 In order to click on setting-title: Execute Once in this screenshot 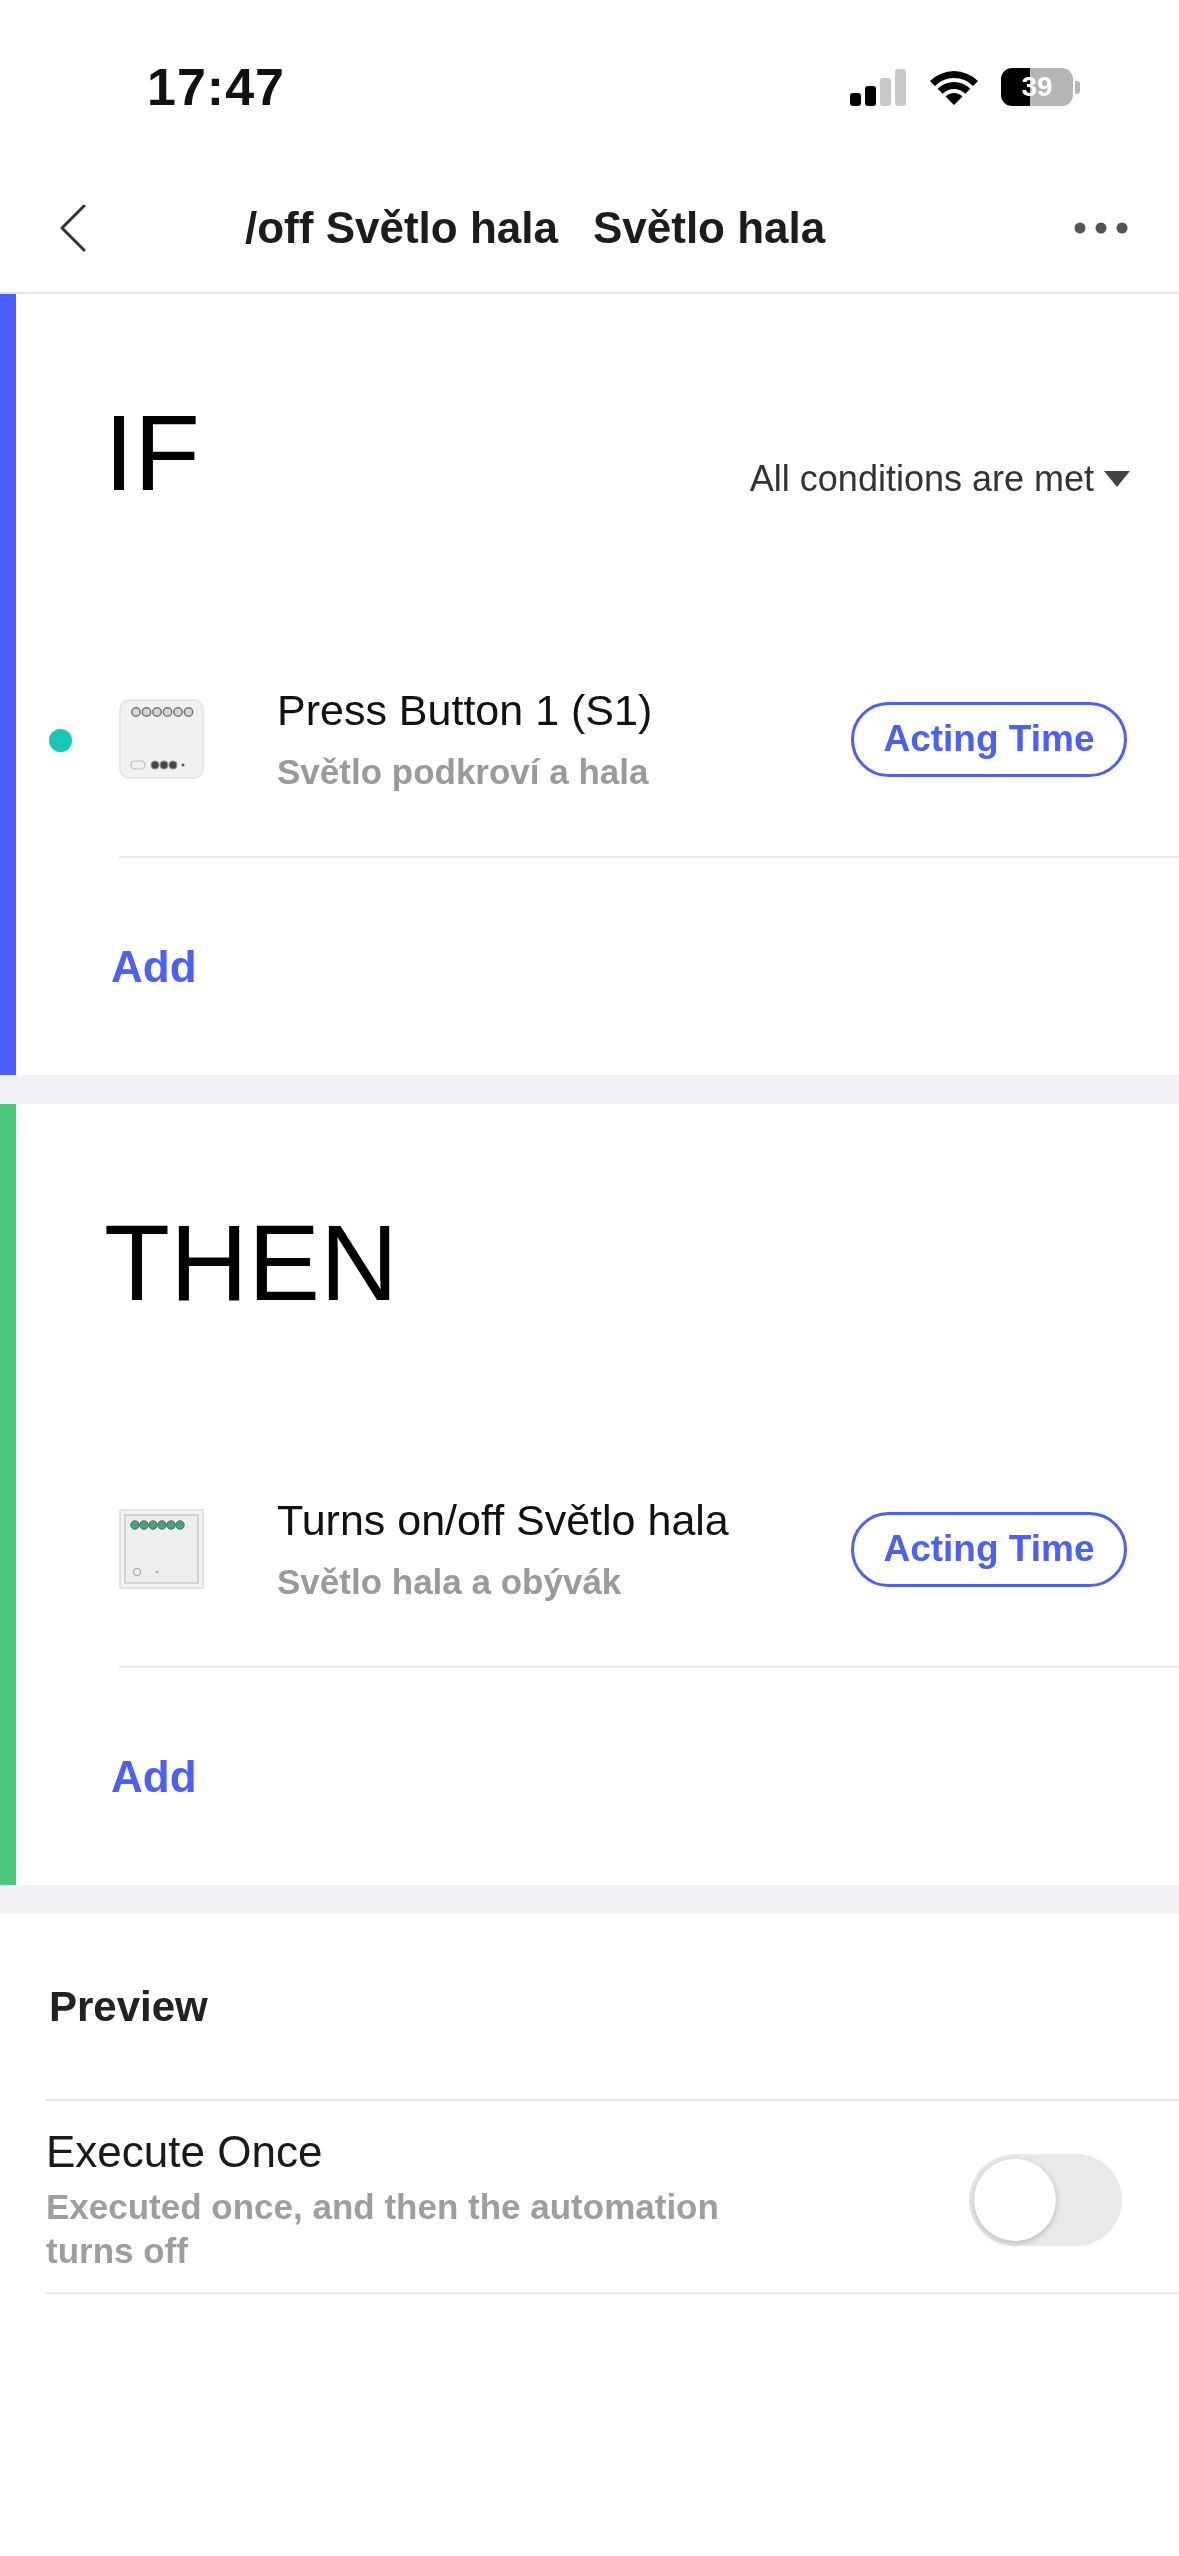, I will do `click(185, 2152)`.